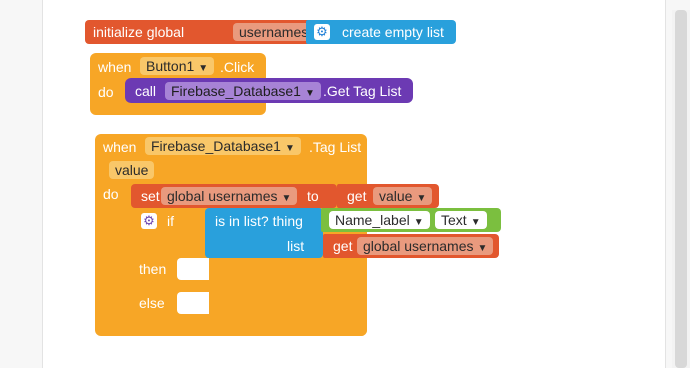 The width and height of the screenshot is (690, 368). What do you see at coordinates (146, 91) in the screenshot?
I see `call-label: call` at bounding box center [146, 91].